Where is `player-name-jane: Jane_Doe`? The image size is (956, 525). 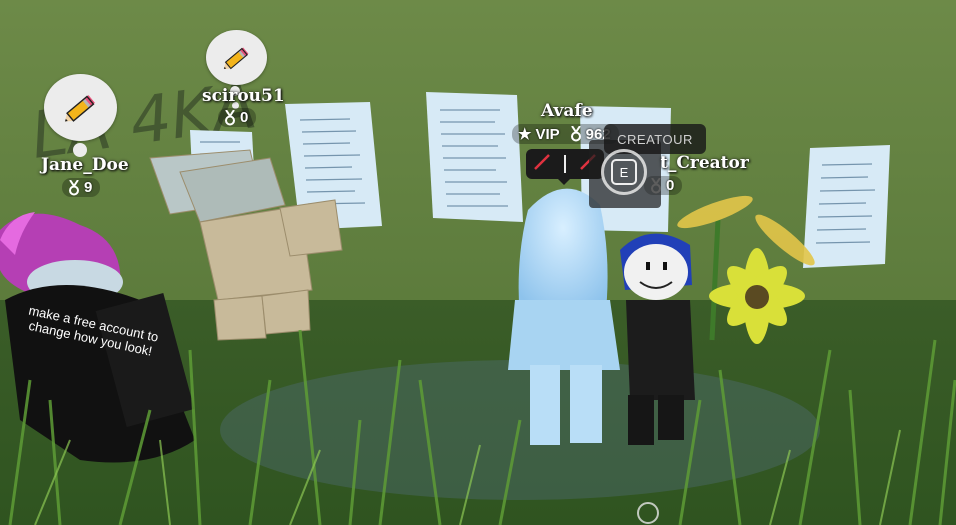
player-name-jane: Jane_Doe is located at coordinates (85, 165).